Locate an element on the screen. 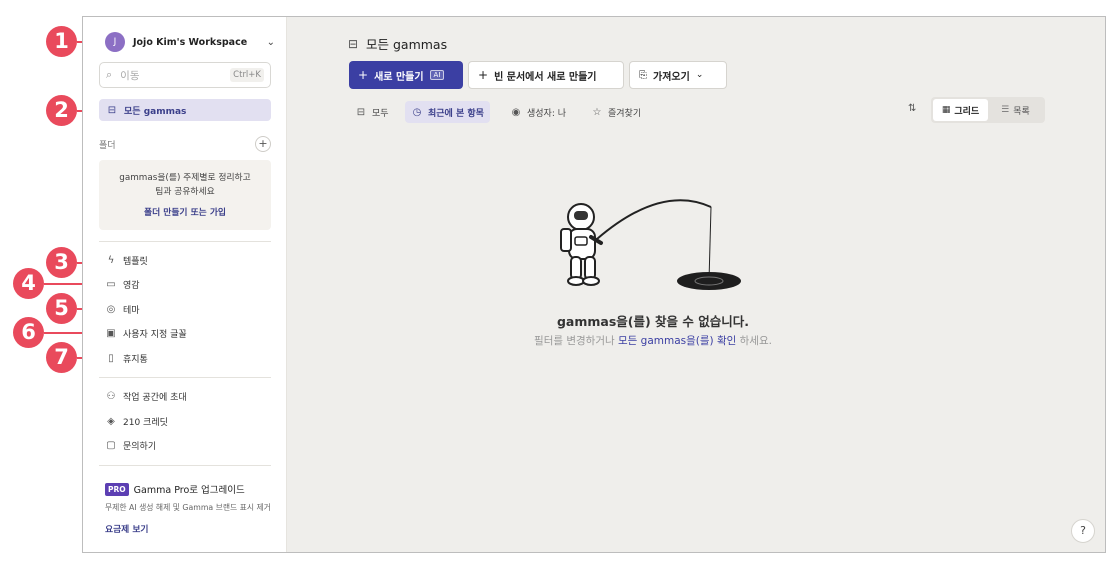  filter-favorites: ☆ 즐겨찾기 is located at coordinates (616, 112).